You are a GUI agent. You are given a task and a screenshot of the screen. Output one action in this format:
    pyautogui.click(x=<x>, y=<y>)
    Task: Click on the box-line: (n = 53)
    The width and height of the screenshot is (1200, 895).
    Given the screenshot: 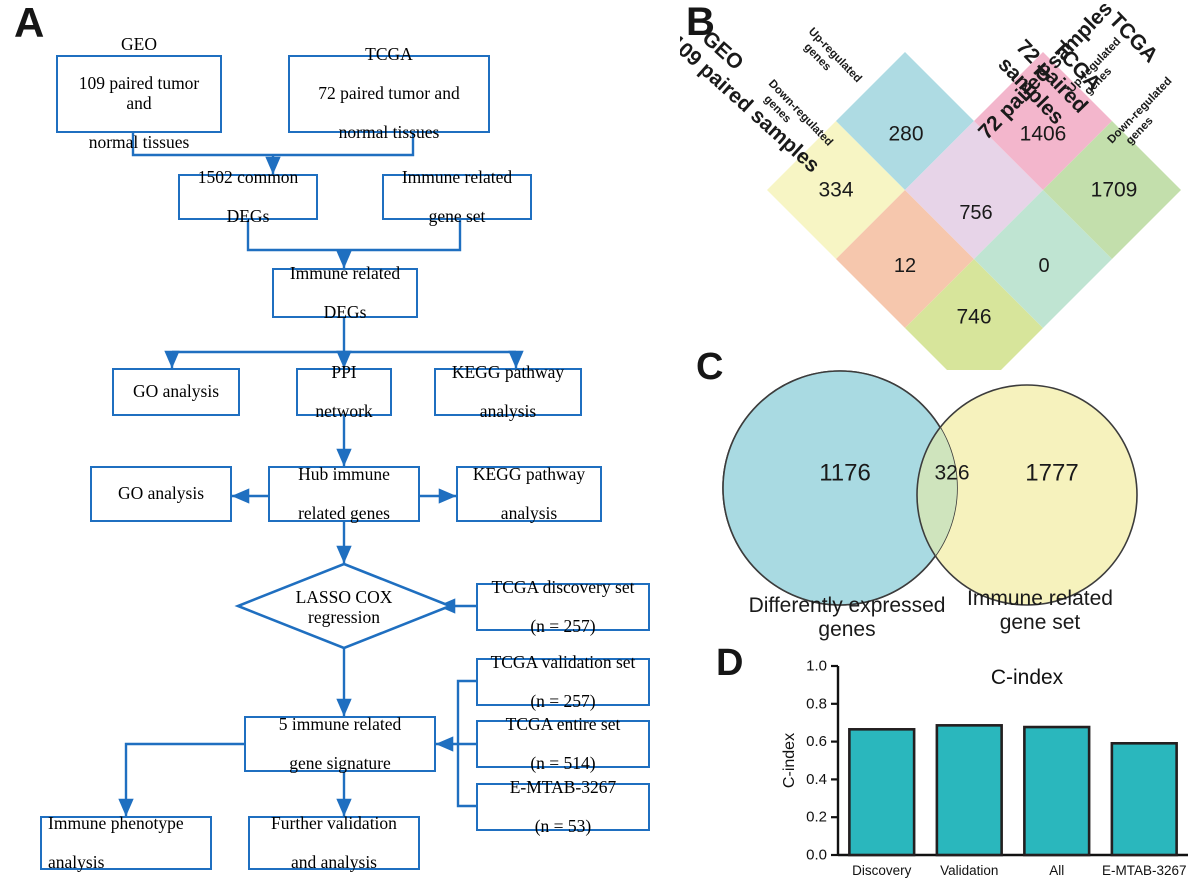 What is the action you would take?
    pyautogui.click(x=563, y=825)
    